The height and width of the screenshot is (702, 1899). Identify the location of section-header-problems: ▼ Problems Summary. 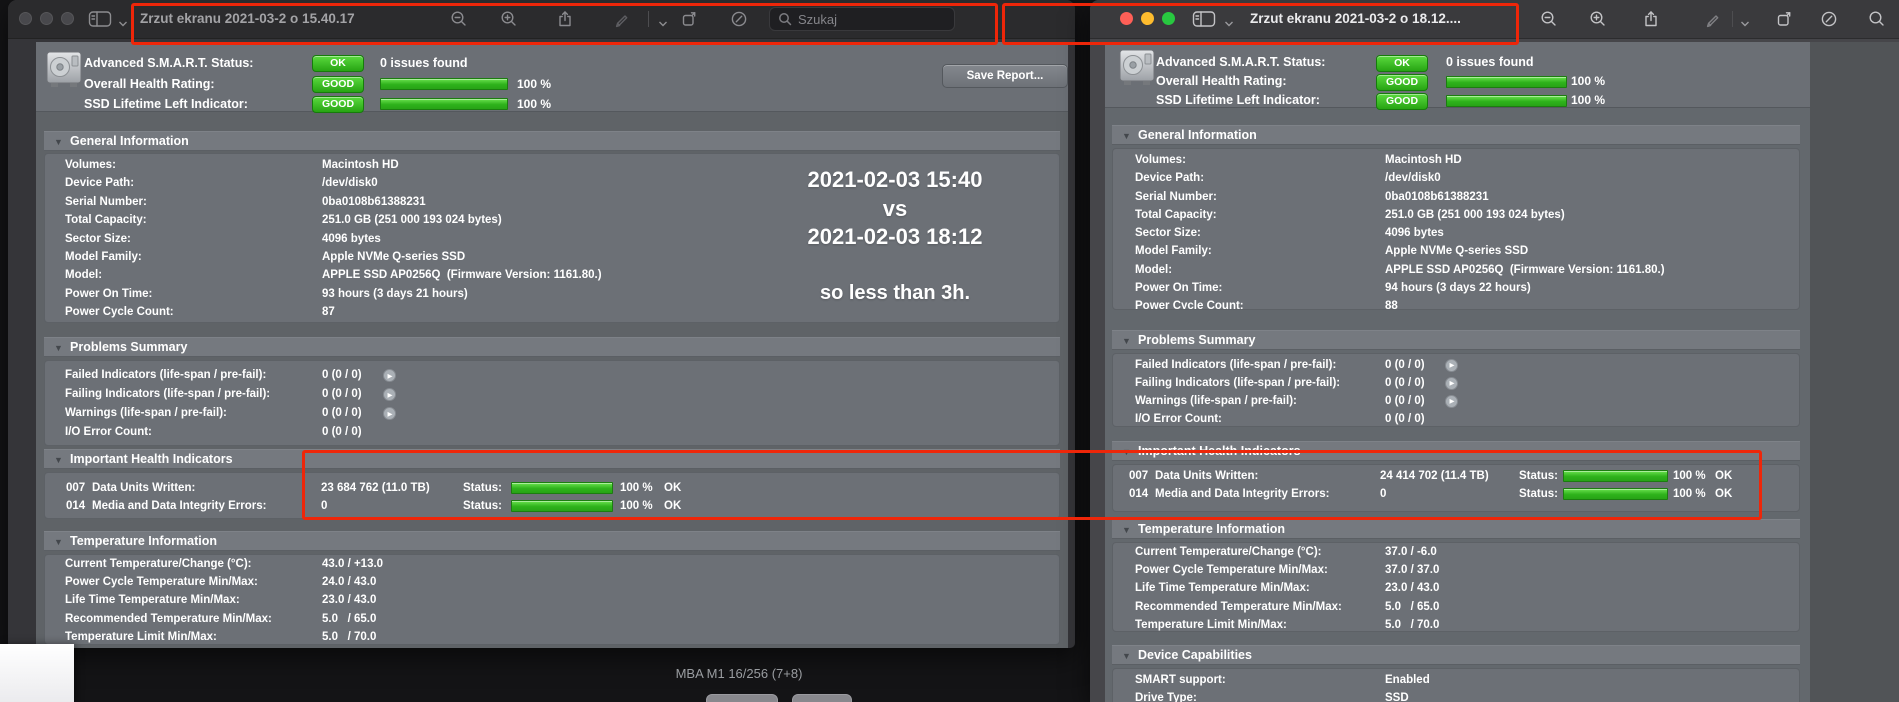
(552, 347).